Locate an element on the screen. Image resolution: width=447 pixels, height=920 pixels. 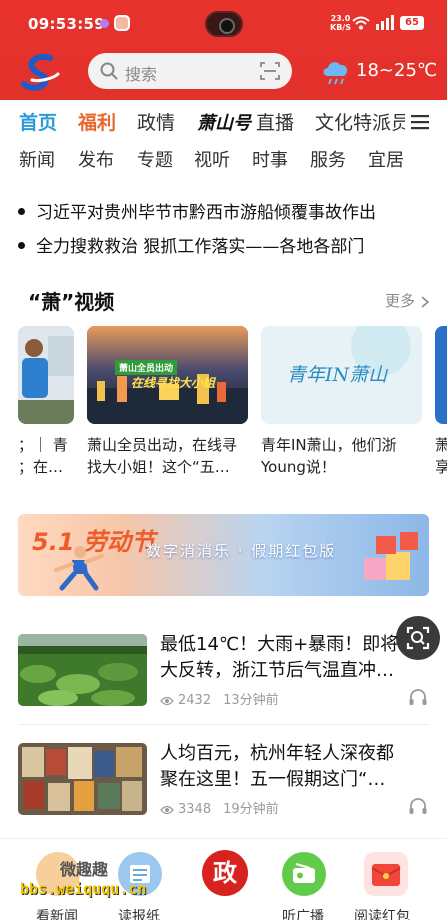
front-camera is located at coordinates (224, 24).